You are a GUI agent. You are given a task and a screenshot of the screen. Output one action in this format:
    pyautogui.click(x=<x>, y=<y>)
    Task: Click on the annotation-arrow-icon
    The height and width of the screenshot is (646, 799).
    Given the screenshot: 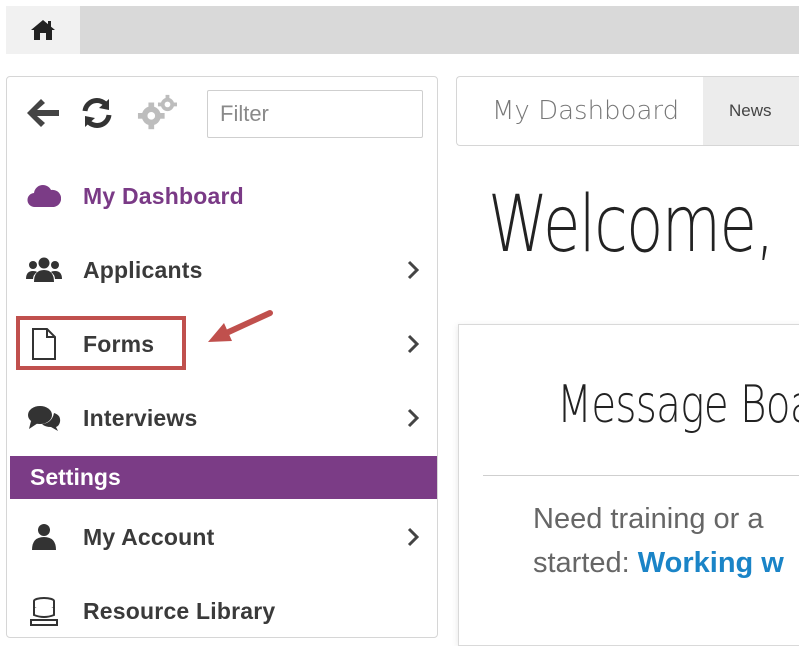 What is the action you would take?
    pyautogui.click(x=240, y=326)
    